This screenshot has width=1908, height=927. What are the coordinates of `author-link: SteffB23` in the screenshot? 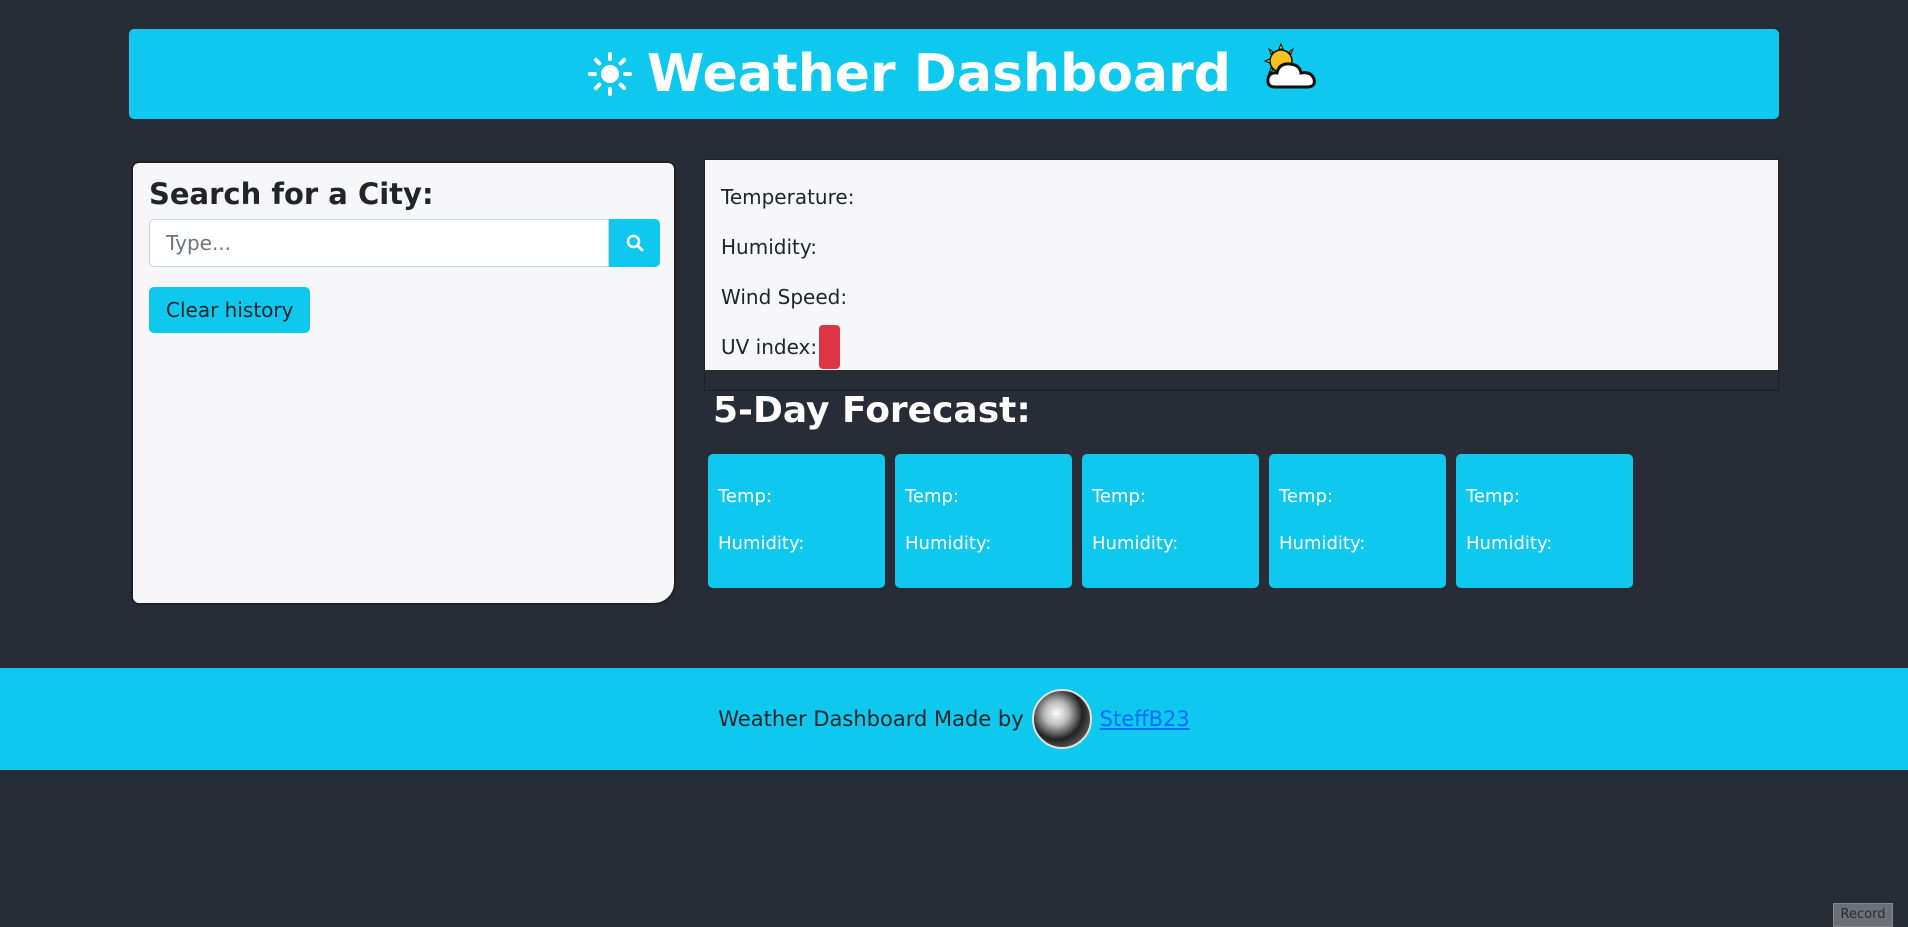 It's located at (1145, 719).